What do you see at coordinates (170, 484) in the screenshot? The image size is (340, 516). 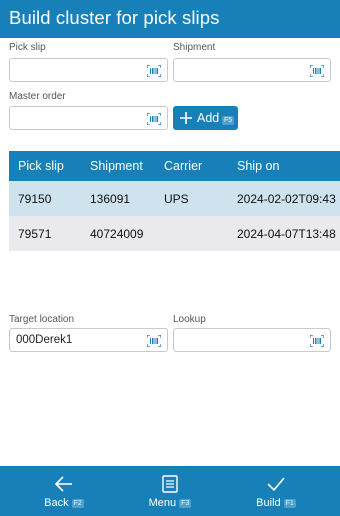 I see `menu-icon` at bounding box center [170, 484].